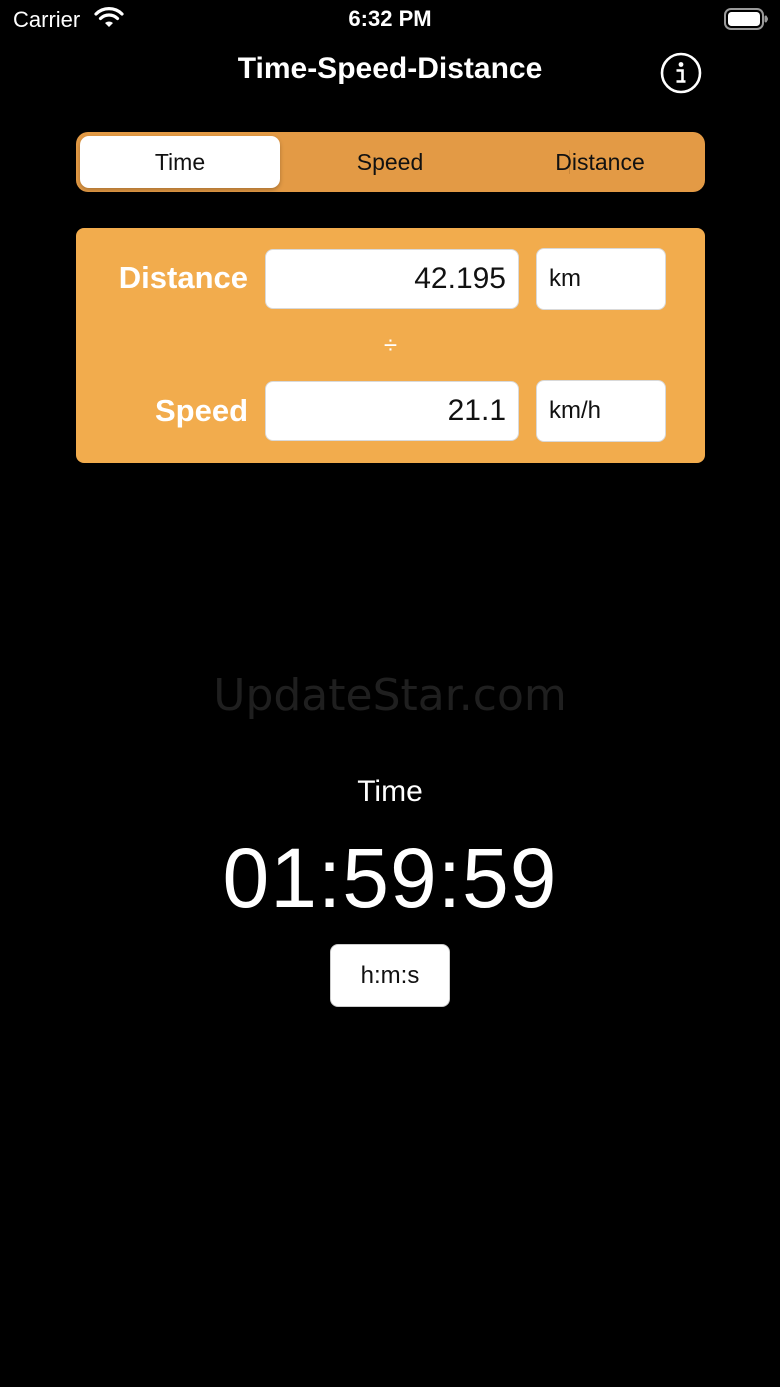  Describe the element at coordinates (201, 410) in the screenshot. I see `speed-label: Speed` at that location.